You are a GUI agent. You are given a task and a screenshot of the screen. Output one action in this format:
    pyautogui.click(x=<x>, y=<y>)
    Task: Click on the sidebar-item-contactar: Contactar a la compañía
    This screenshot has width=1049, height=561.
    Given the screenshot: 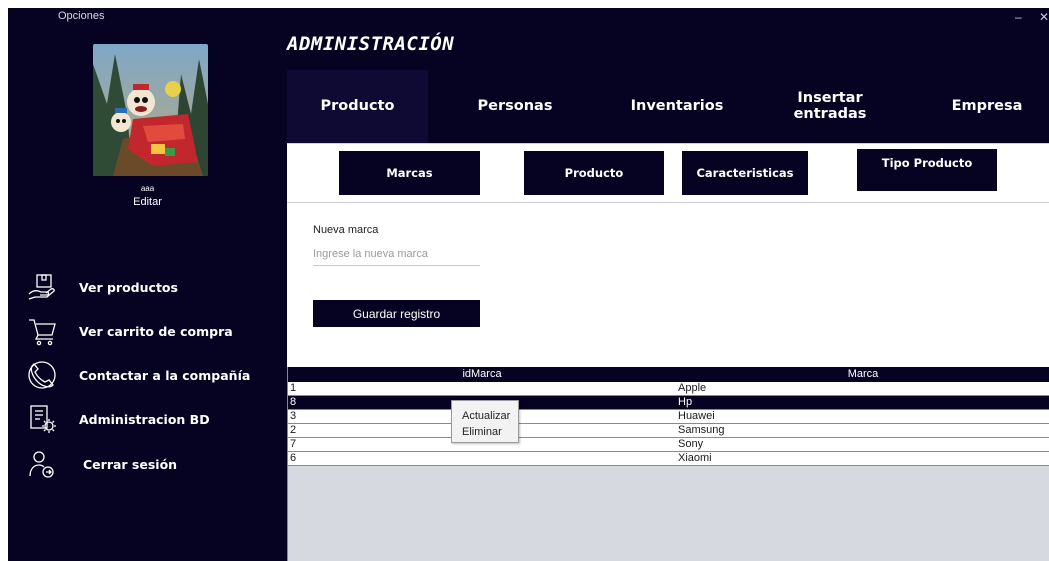 What is the action you would take?
    pyautogui.click(x=147, y=375)
    